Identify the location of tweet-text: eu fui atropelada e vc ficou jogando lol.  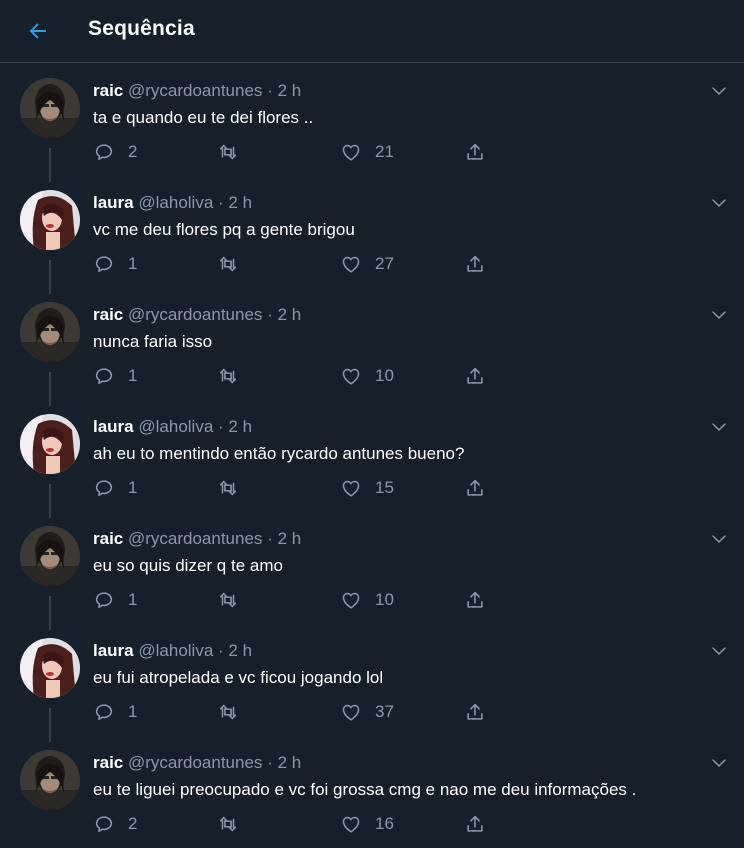
(238, 677).